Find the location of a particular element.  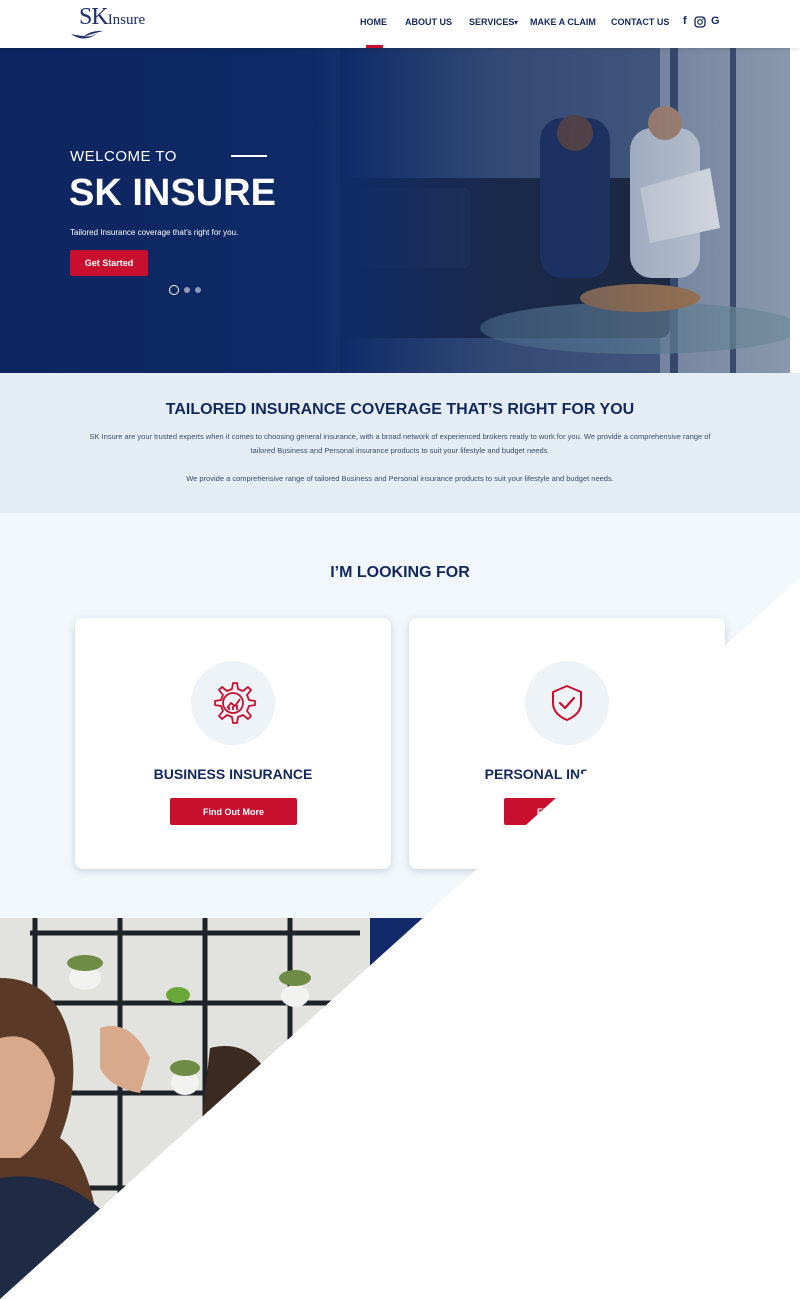

office-photo is located at coordinates (185, 1108).